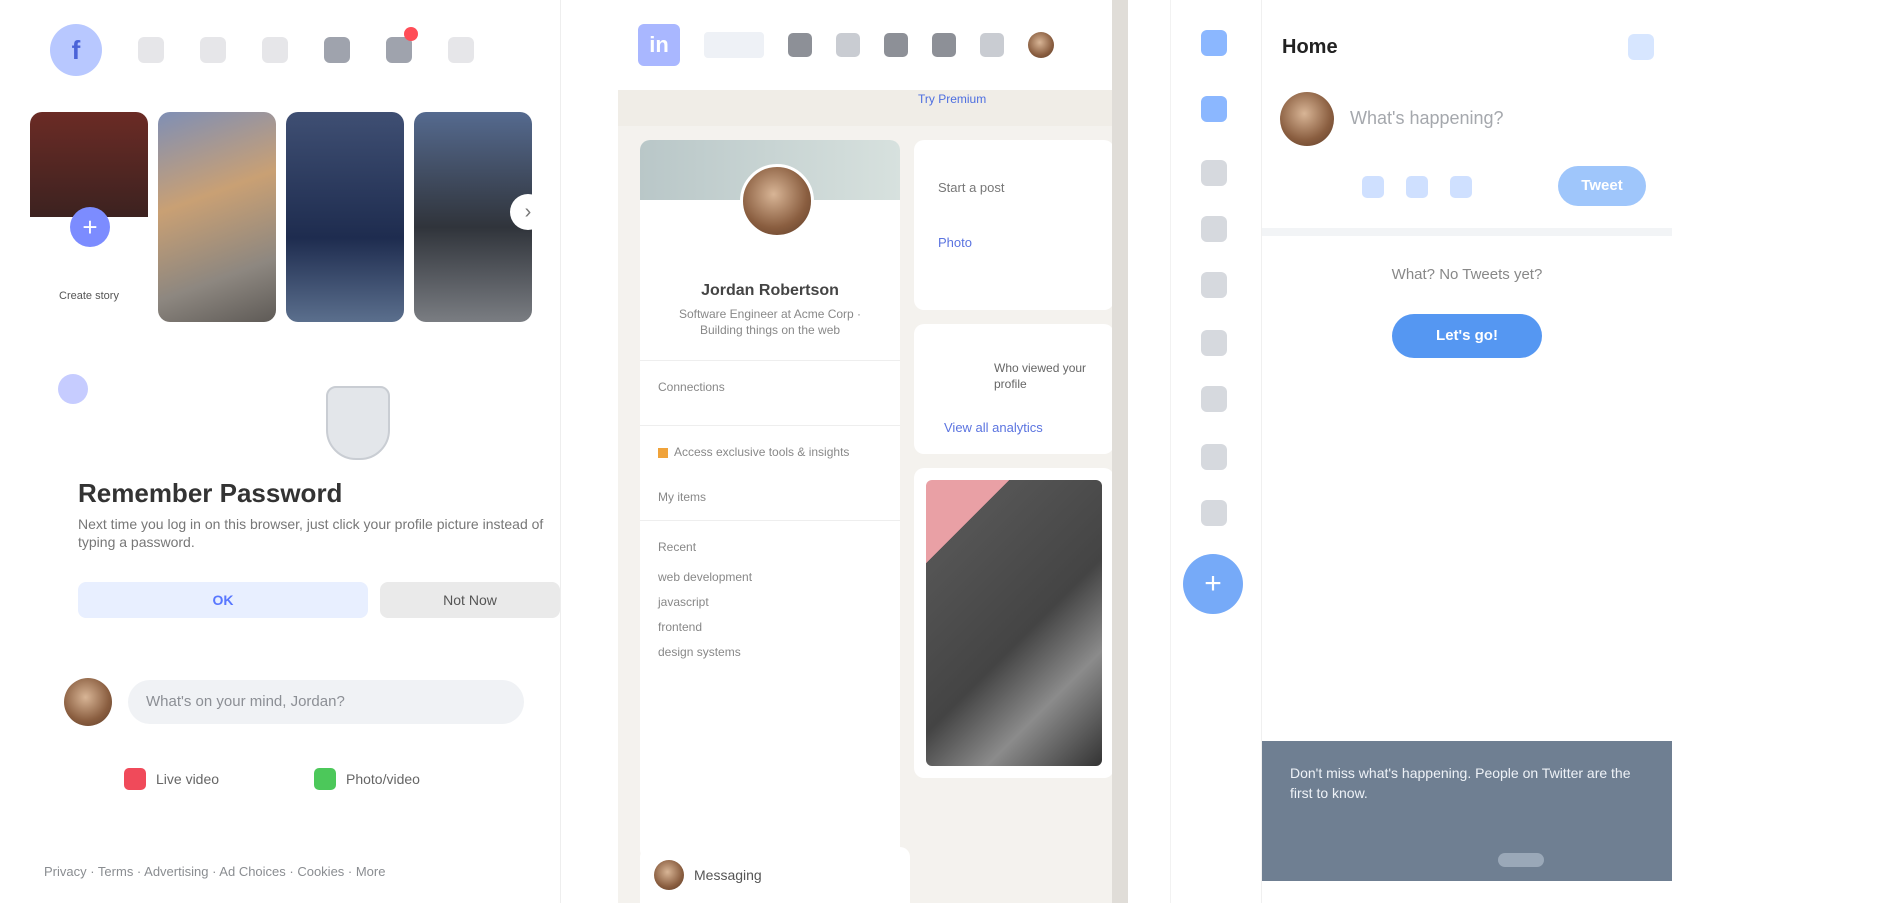 This screenshot has width=1903, height=903. I want to click on premium-row: Access exclusive tools & insights, so click(770, 452).